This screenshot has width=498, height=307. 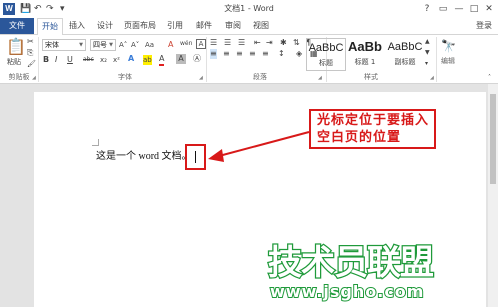 I want to click on editing-group-label: 编辑, so click(x=448, y=61).